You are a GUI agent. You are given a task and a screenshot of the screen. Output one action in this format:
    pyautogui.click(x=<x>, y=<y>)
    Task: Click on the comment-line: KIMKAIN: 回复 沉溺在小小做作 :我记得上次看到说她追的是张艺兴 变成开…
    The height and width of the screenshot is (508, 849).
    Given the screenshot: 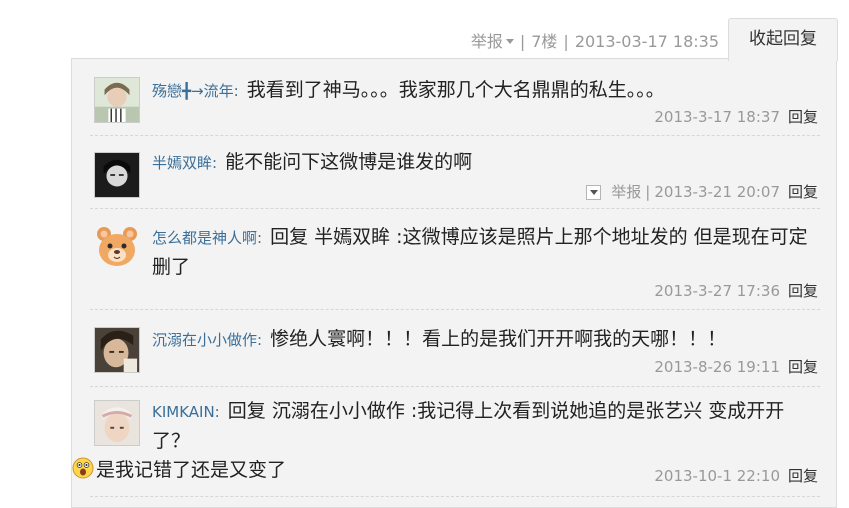 What is the action you would take?
    pyautogui.click(x=480, y=426)
    